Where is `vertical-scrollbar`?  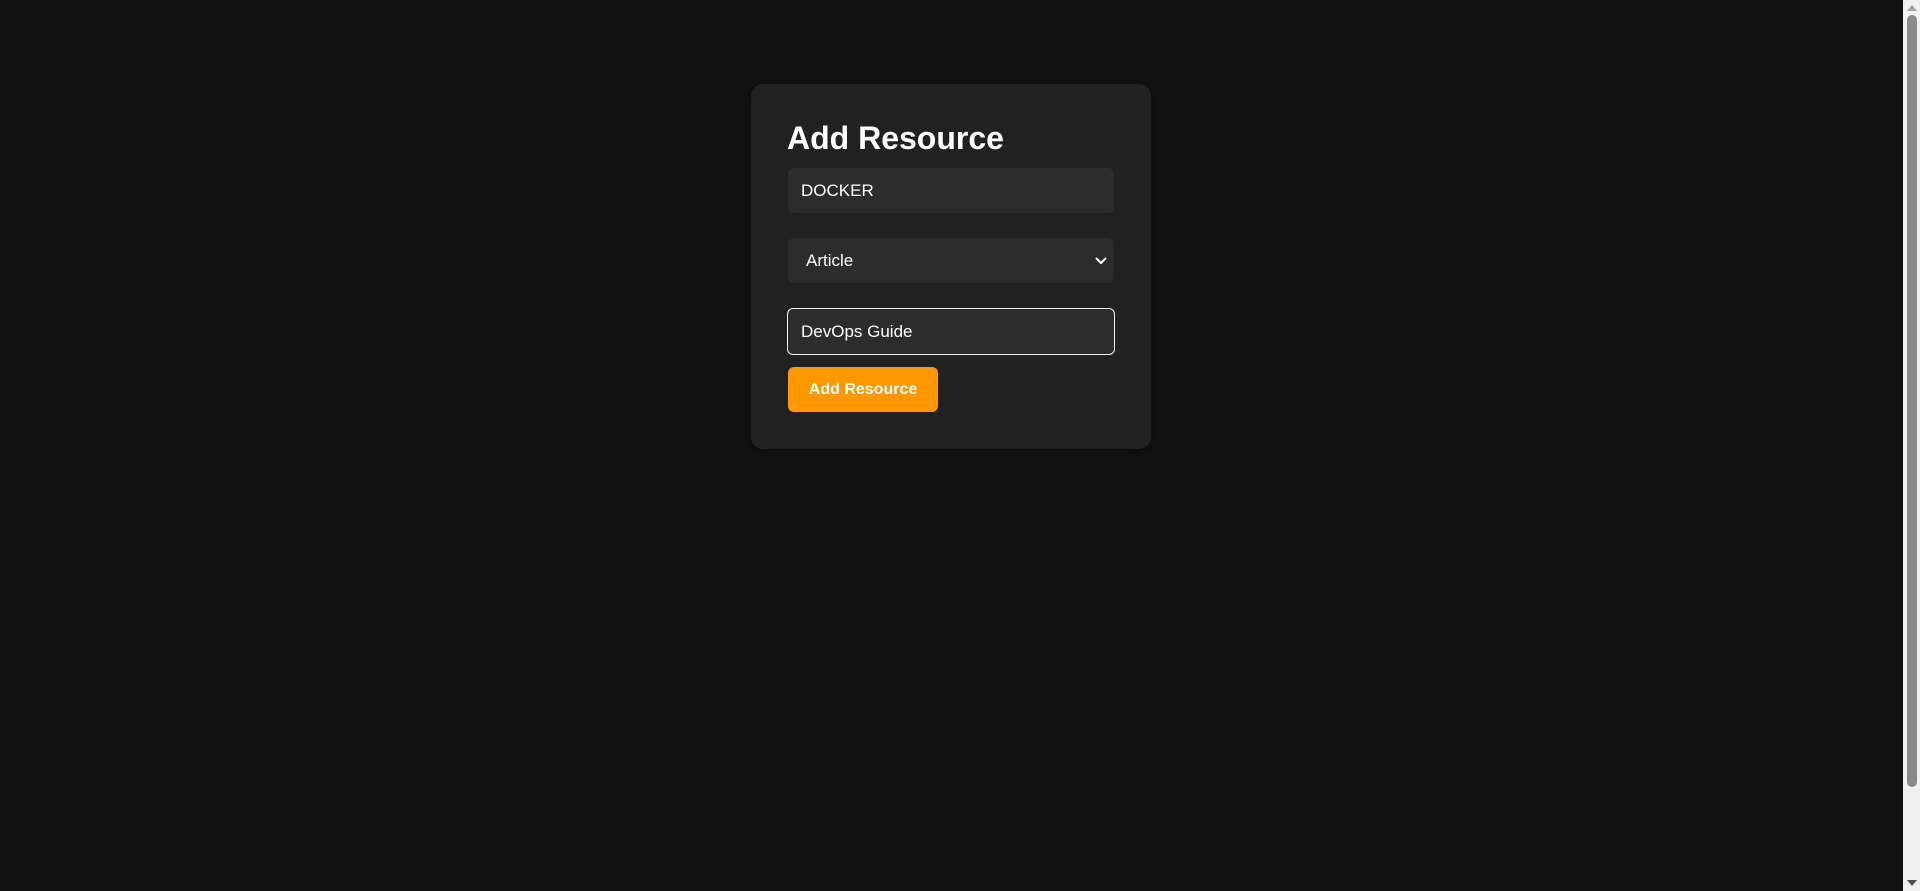
vertical-scrollbar is located at coordinates (1911, 445).